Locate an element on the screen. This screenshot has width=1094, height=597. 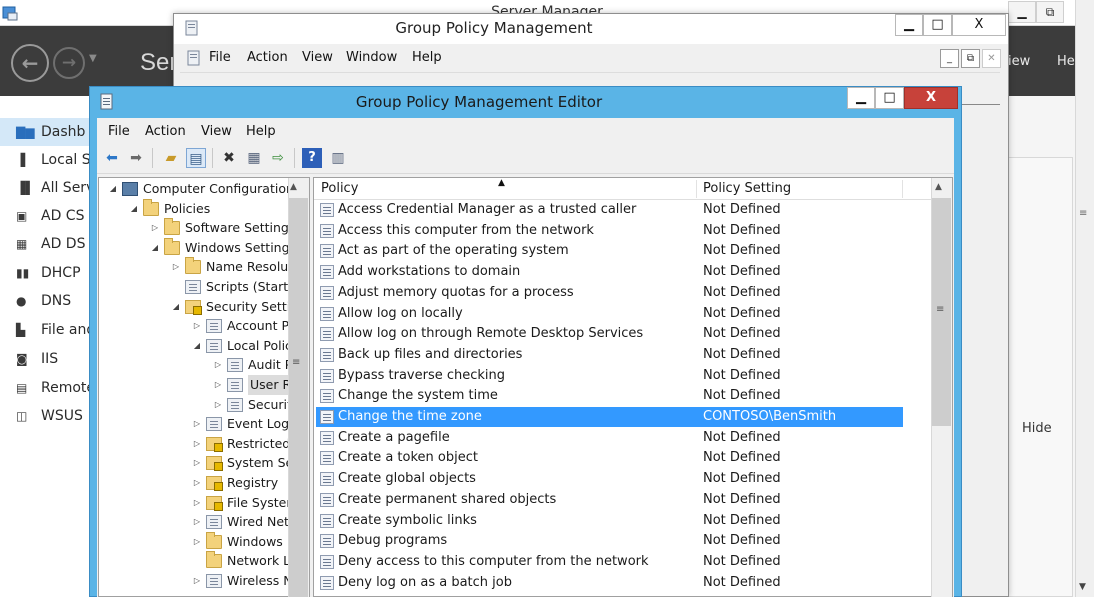
child-restore-button: ⧉ is located at coordinates (970, 58).